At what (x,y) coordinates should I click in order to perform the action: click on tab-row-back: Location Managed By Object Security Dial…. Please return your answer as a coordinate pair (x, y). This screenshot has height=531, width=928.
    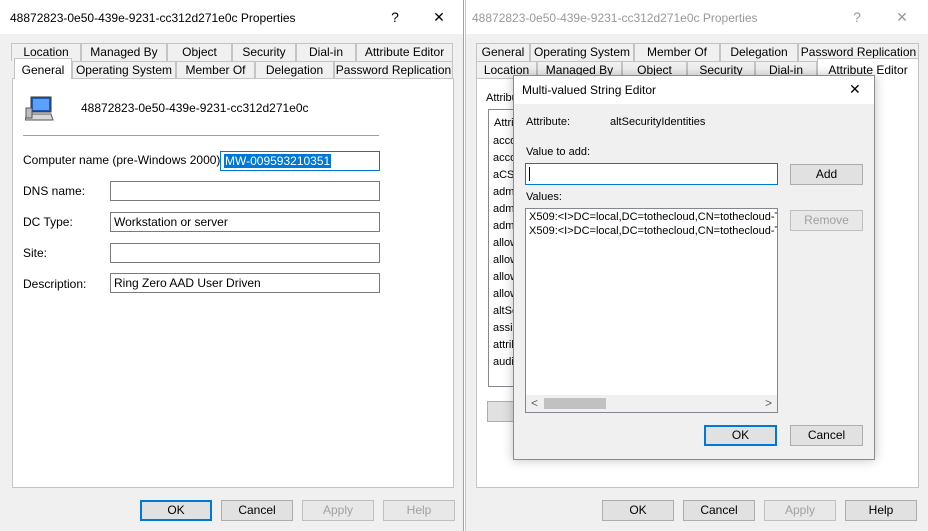
    Looking at the image, I should click on (232, 52).